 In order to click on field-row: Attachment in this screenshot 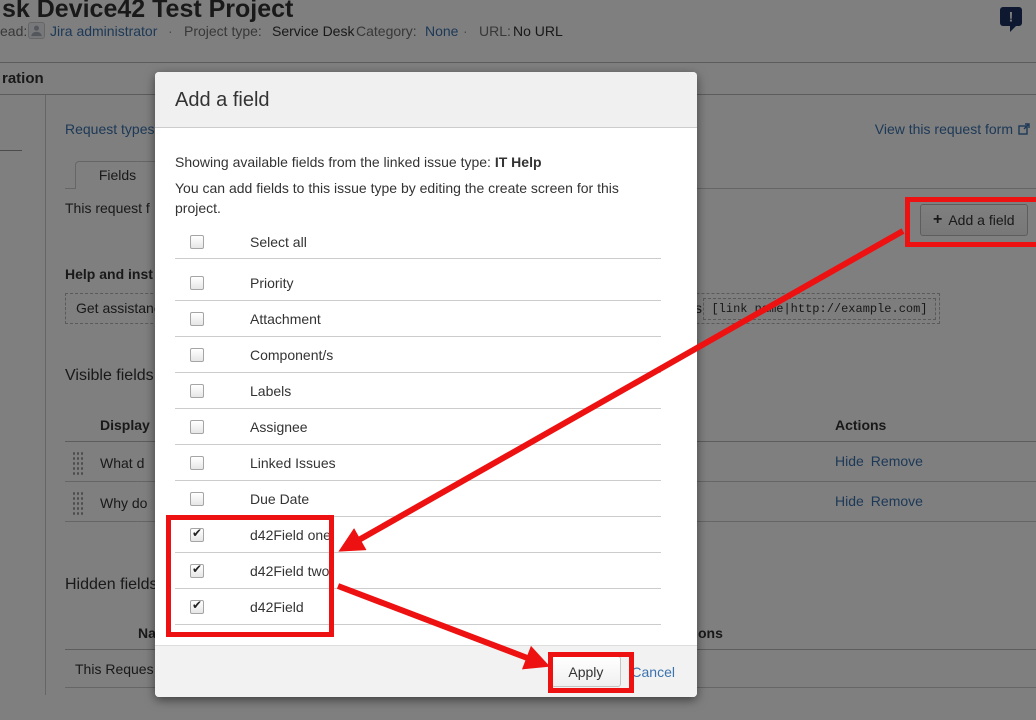, I will do `click(418, 319)`.